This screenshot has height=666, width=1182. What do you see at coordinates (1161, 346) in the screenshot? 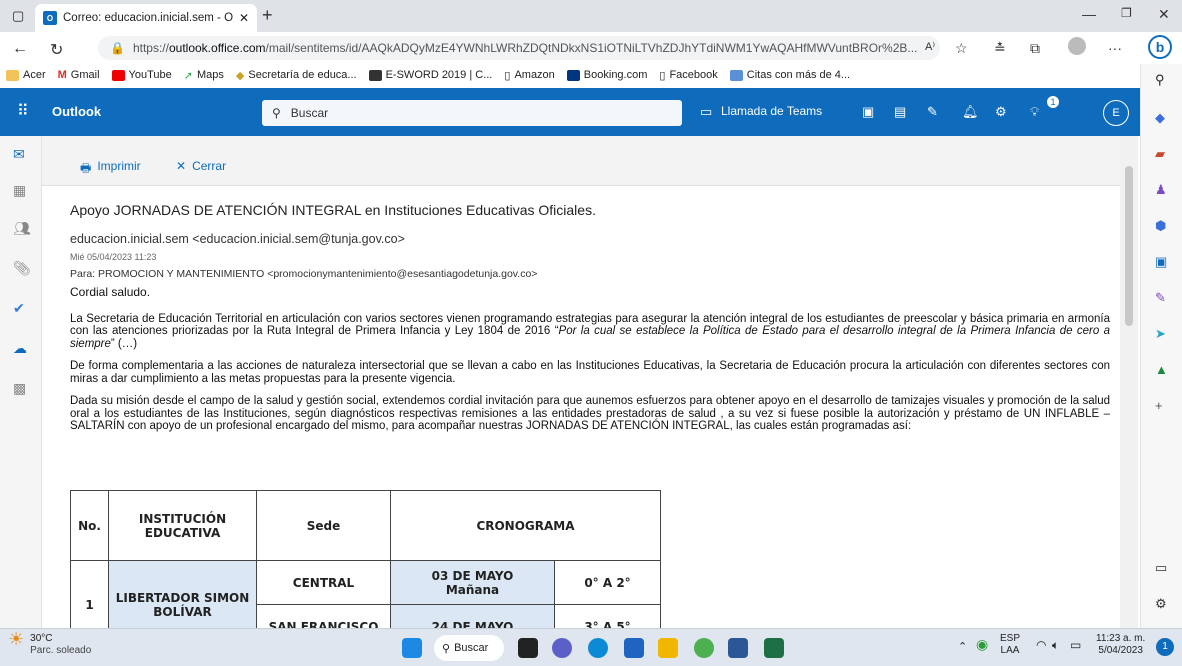
I see `edge-sidebar: ⚲ ◆ ▰ ♟ ⬢ ▣ ✎ ➤ ▲ + ▭ ⚙` at bounding box center [1161, 346].